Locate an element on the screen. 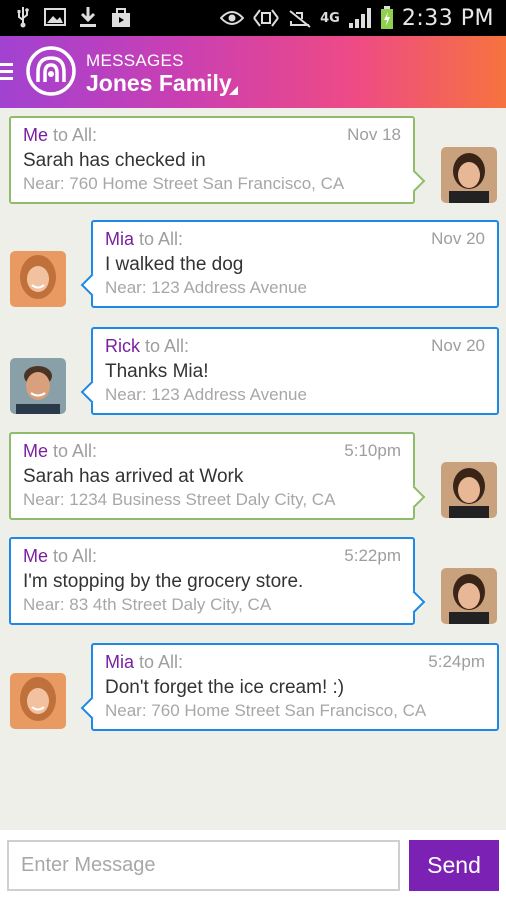 The width and height of the screenshot is (506, 900). usb-icon is located at coordinates (23, 17).